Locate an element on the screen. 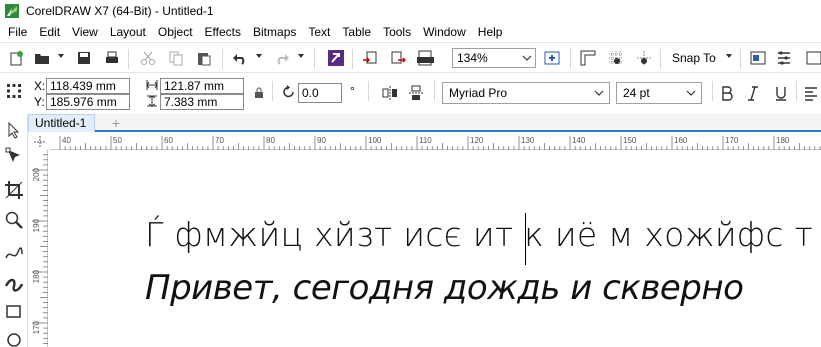  x-position-field: 118.439 mm is located at coordinates (88, 86).